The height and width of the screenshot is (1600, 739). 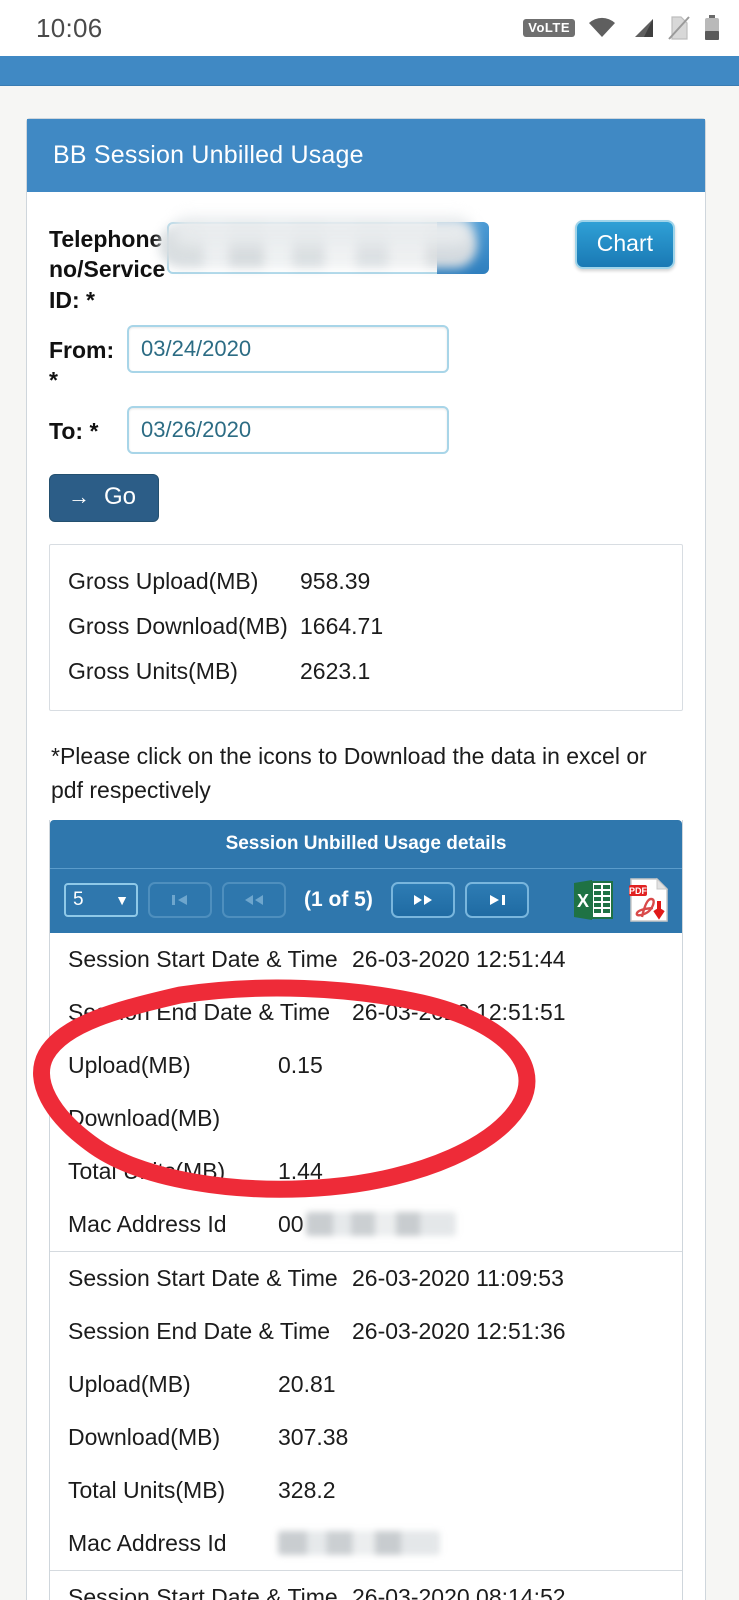 I want to click on summary-row: Gross Upload(MB) 958.39, so click(x=366, y=581).